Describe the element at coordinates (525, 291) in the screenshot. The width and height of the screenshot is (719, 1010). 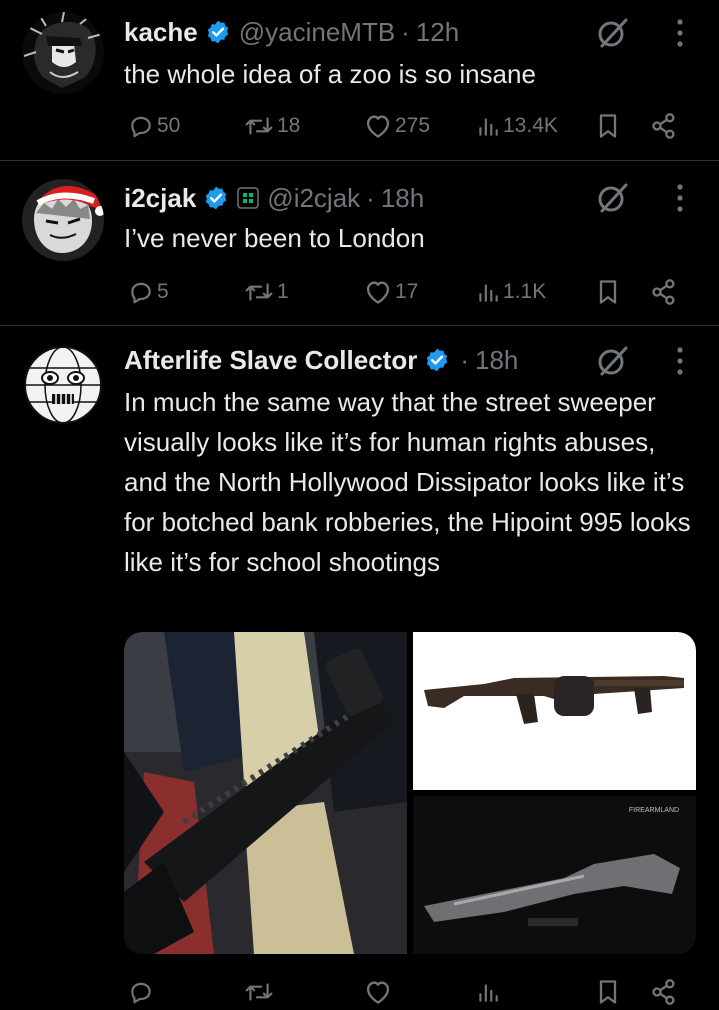
I see `view-count: 1.1K` at that location.